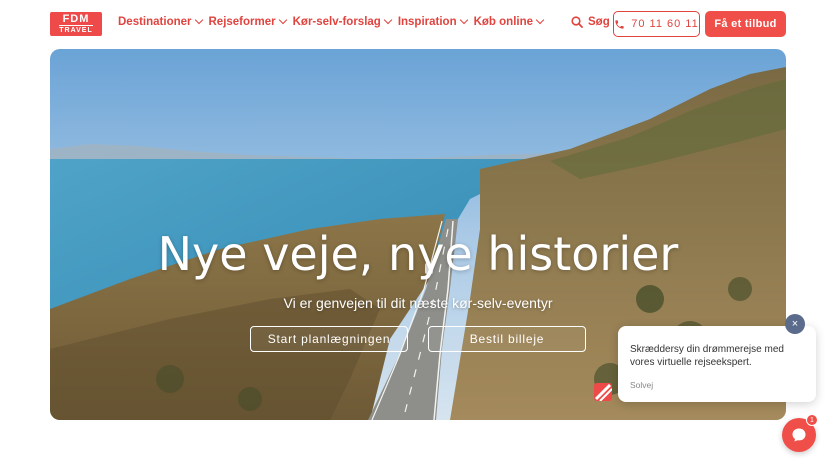 The width and height of the screenshot is (835, 469). I want to click on phone-button: 70 11 60 11, so click(656, 24).